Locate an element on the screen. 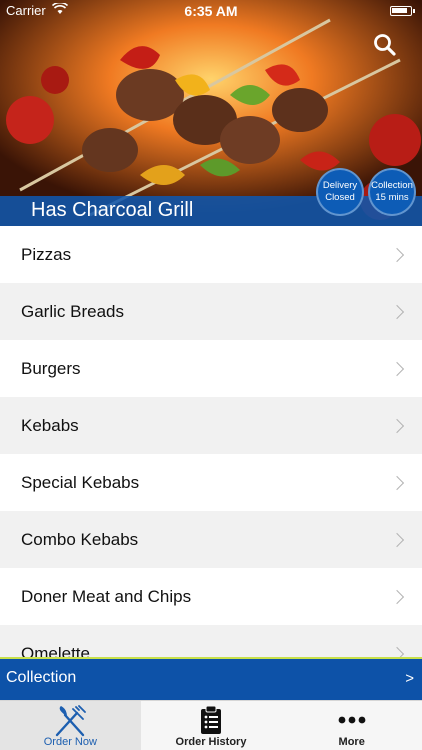  menu-item-pizzas: Pizzas is located at coordinates (211, 254).